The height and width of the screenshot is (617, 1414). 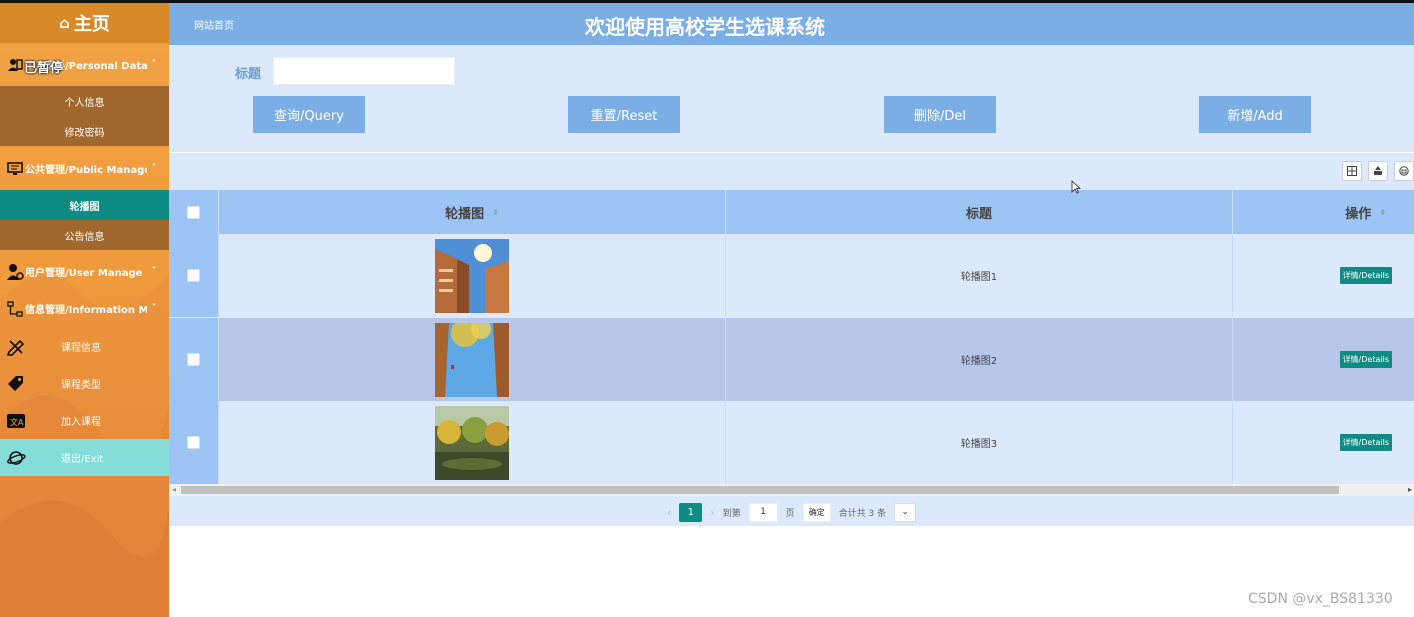 I want to click on sidebar-home: ⌂ 主页, so click(x=84, y=23).